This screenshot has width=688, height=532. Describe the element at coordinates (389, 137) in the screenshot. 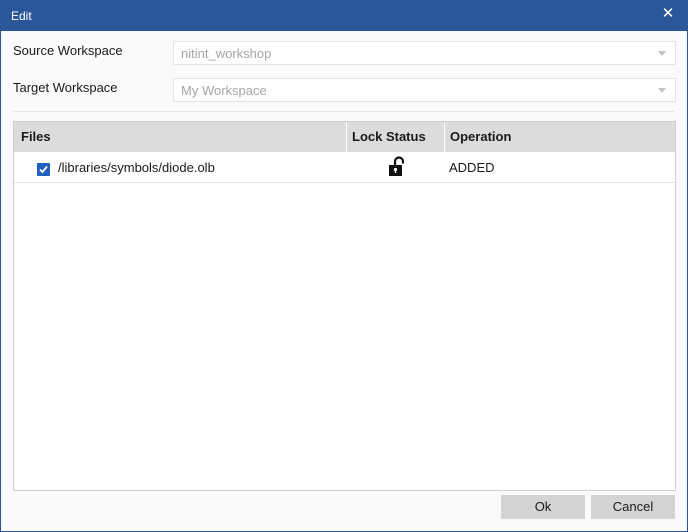

I see `column-header-lock-status: Lock Status` at that location.